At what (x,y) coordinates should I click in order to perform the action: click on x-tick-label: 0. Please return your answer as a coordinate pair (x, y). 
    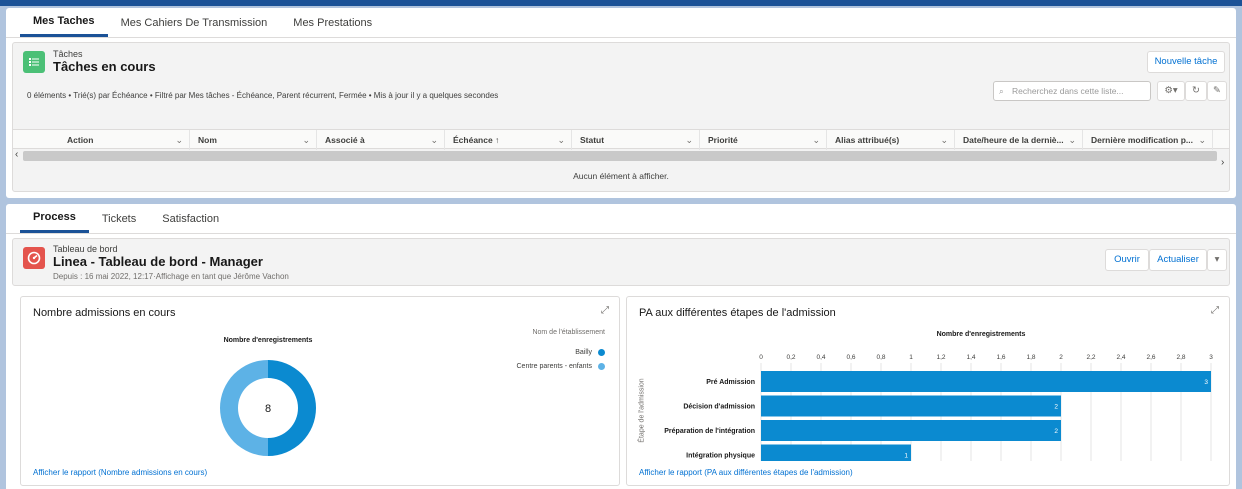
    Looking at the image, I should click on (761, 357).